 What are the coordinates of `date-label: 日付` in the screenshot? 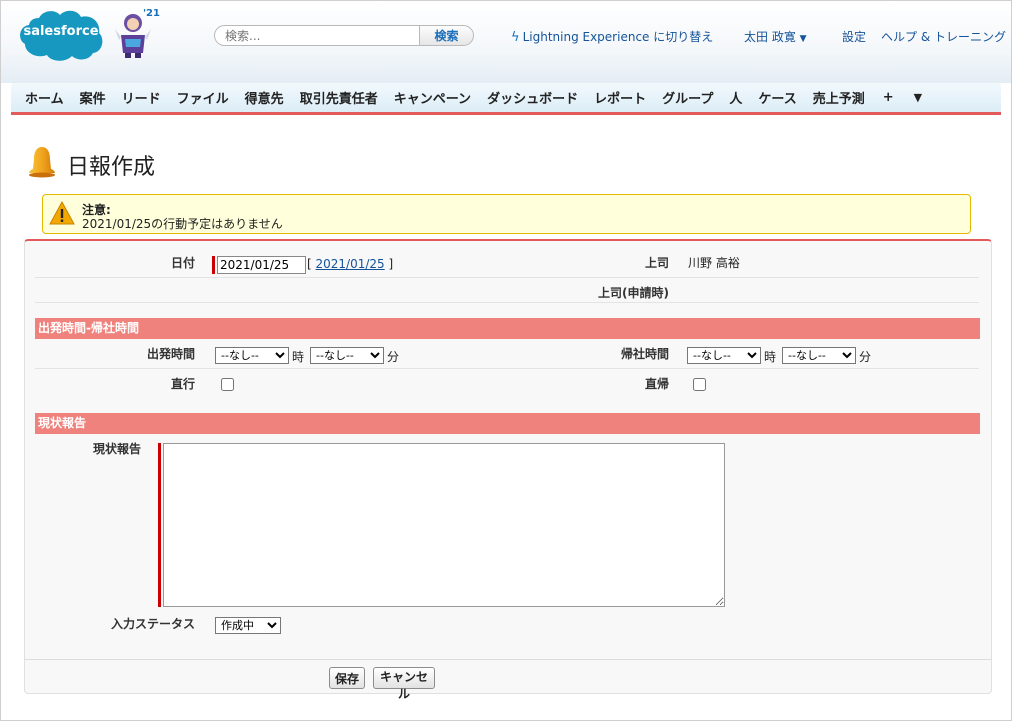 It's located at (182, 263).